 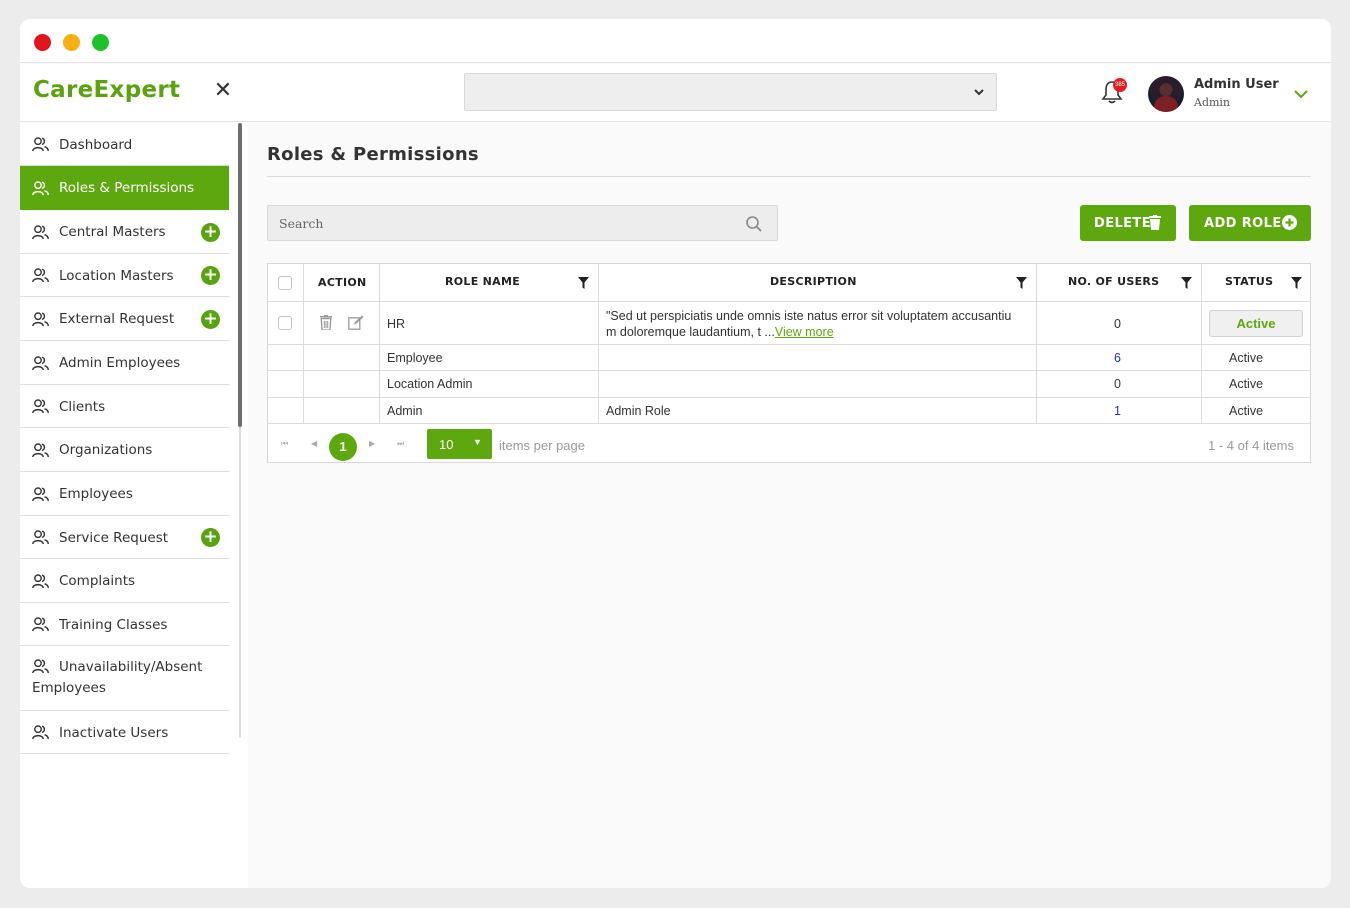 I want to click on user-avatar, so click(x=1166, y=94).